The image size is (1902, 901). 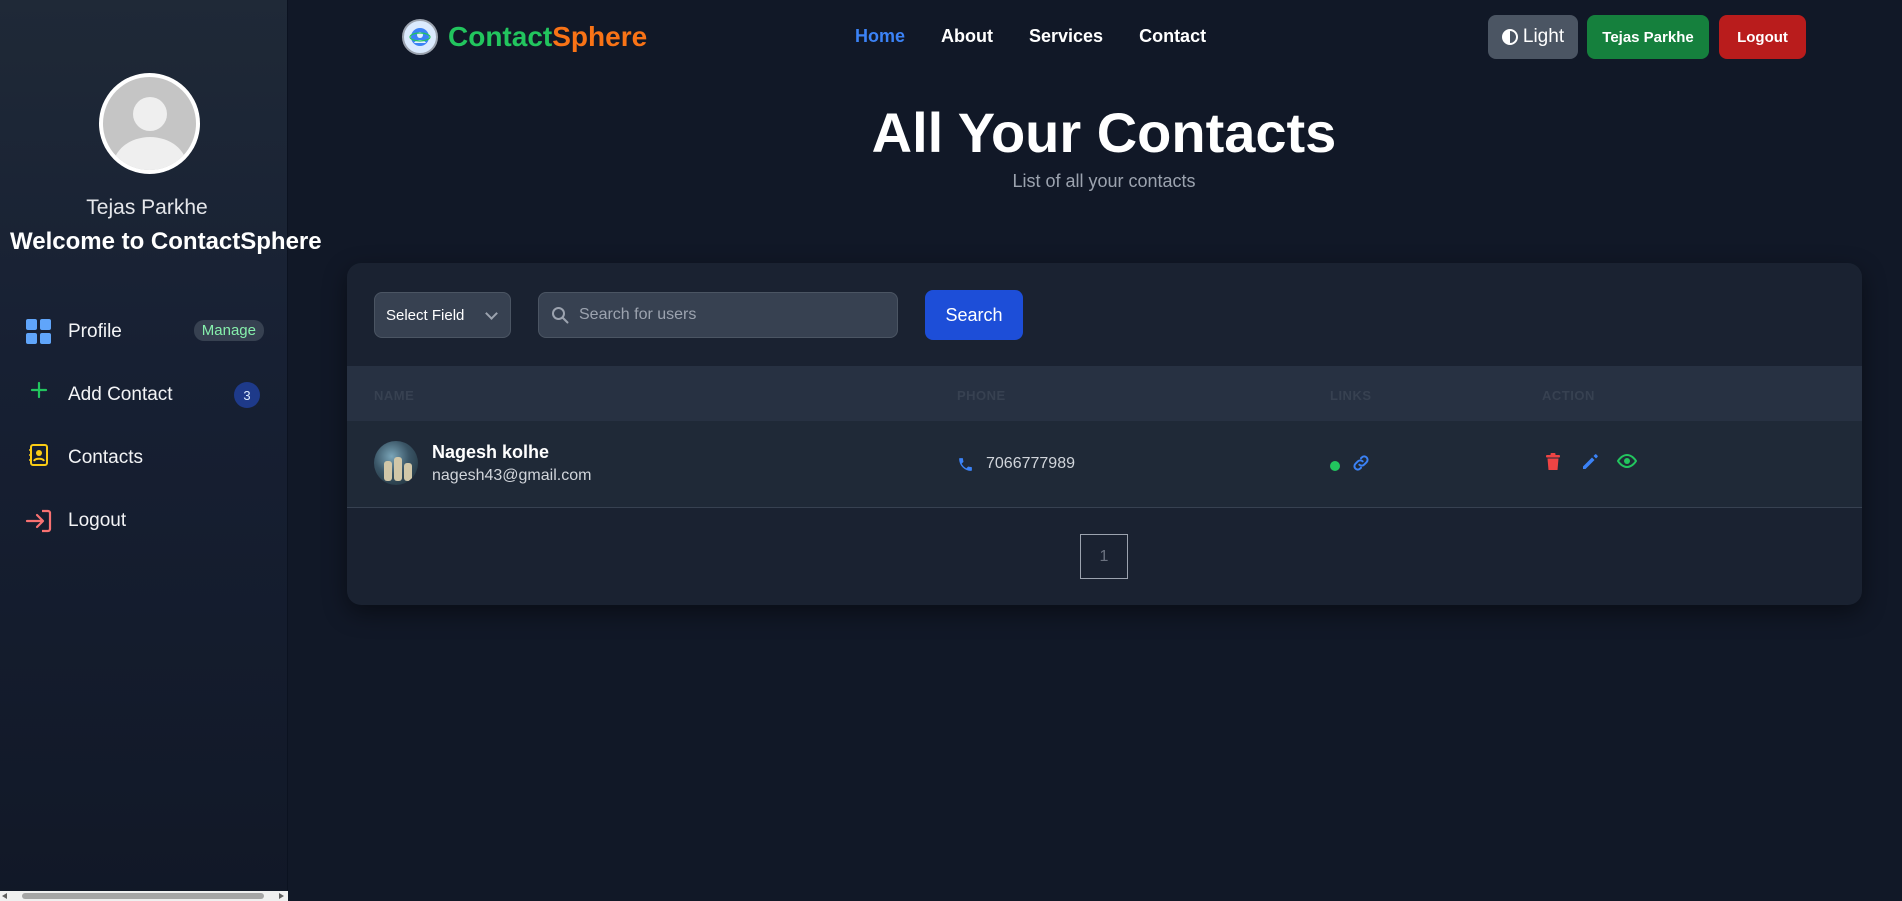 I want to click on contact-count-badge: 3, so click(x=247, y=395).